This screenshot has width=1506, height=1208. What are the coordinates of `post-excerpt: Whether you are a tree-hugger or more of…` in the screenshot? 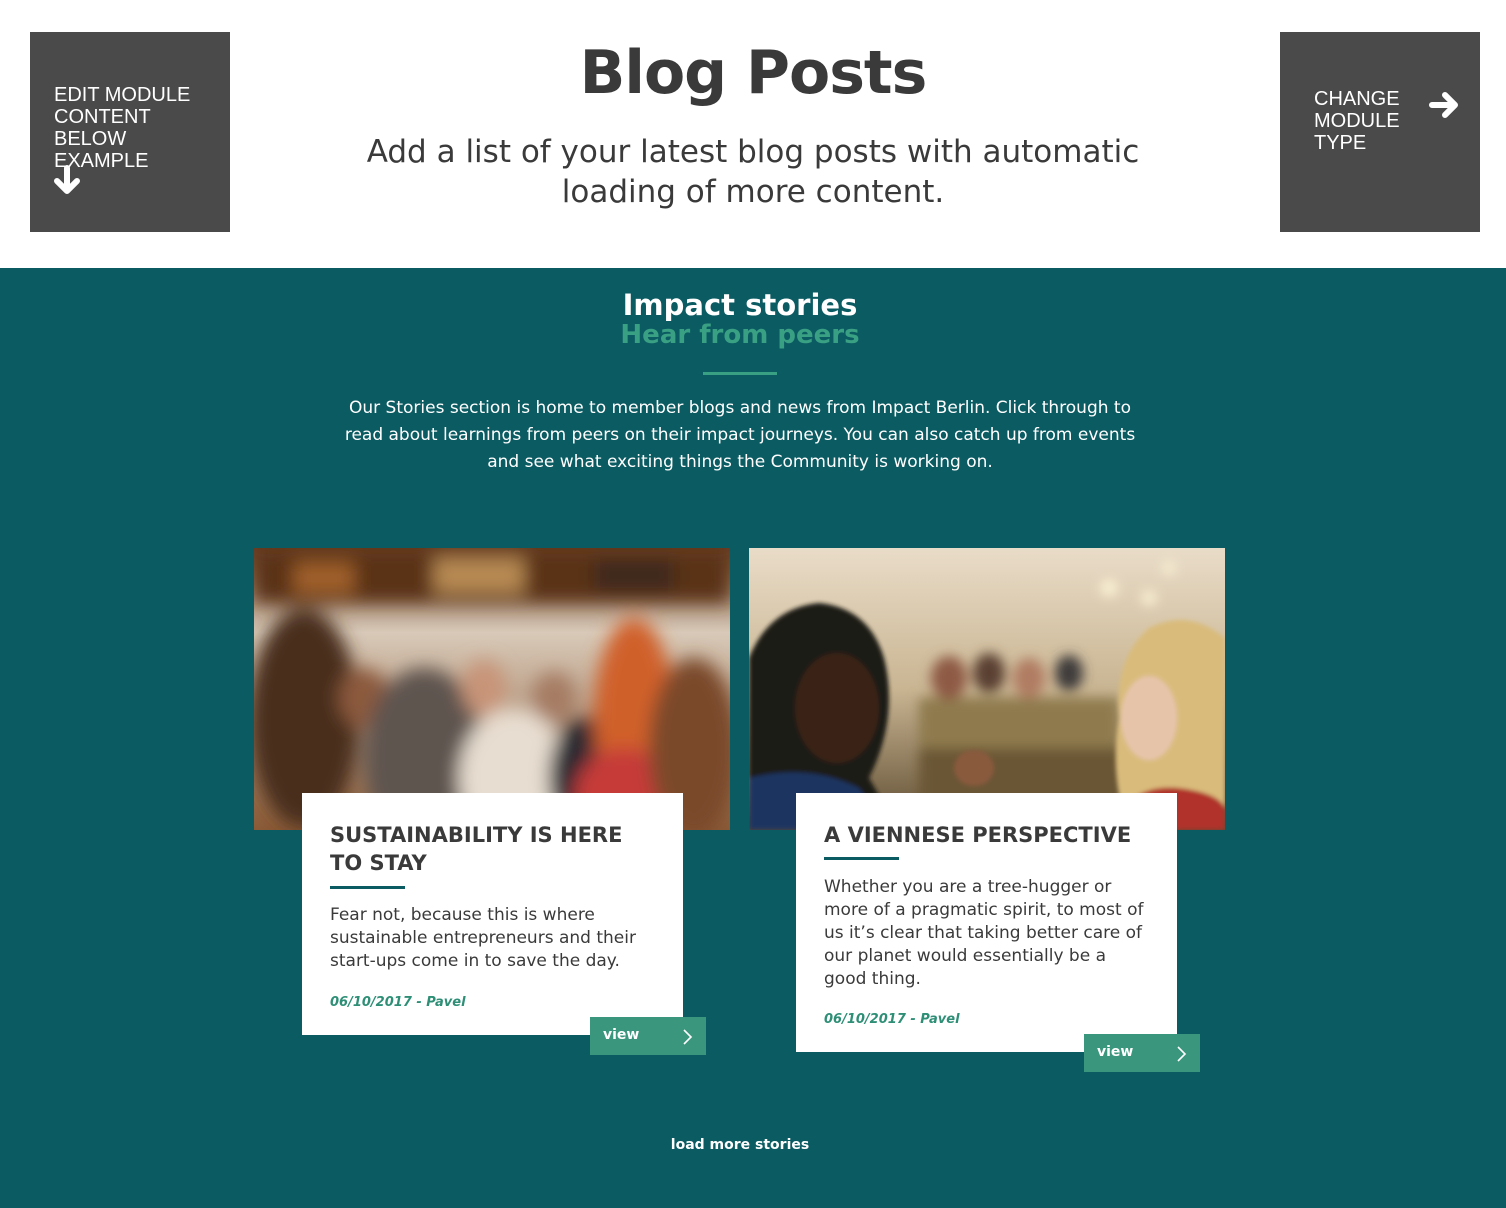 It's located at (984, 933).